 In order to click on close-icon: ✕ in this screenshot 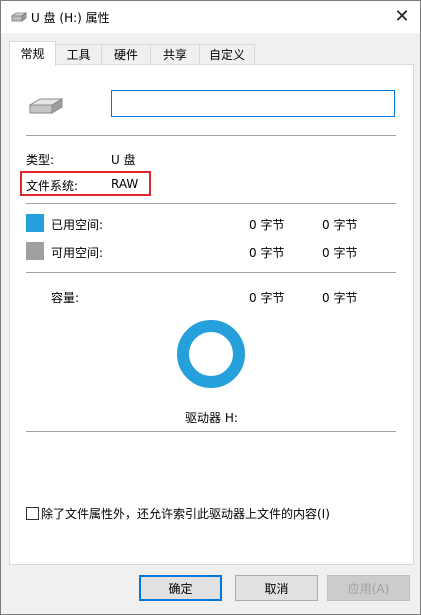, I will do `click(402, 16)`.